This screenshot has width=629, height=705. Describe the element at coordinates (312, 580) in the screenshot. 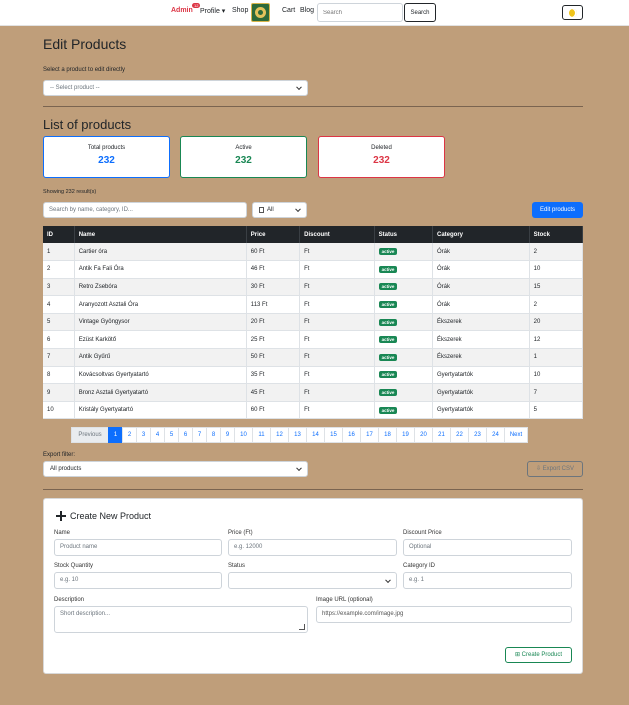

I see `status-dropdown` at that location.